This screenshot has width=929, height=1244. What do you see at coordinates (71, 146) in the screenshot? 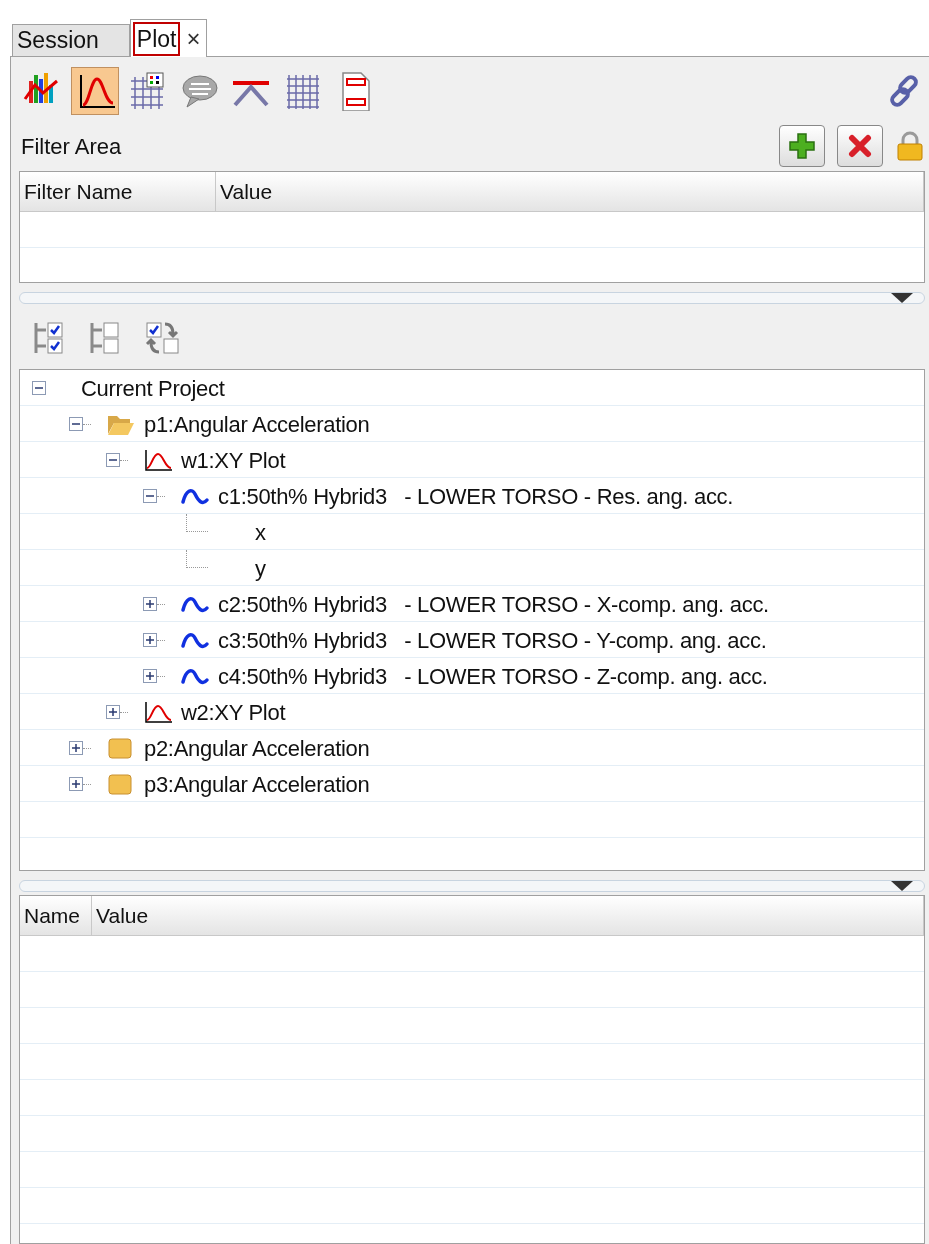
I see `section-title: Filter Area` at bounding box center [71, 146].